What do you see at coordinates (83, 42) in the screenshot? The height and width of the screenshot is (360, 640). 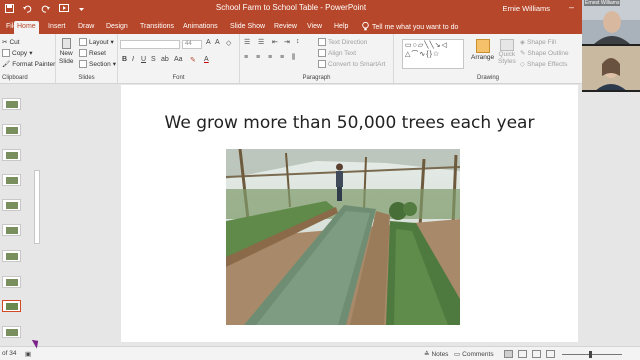 I see `layout-icon` at bounding box center [83, 42].